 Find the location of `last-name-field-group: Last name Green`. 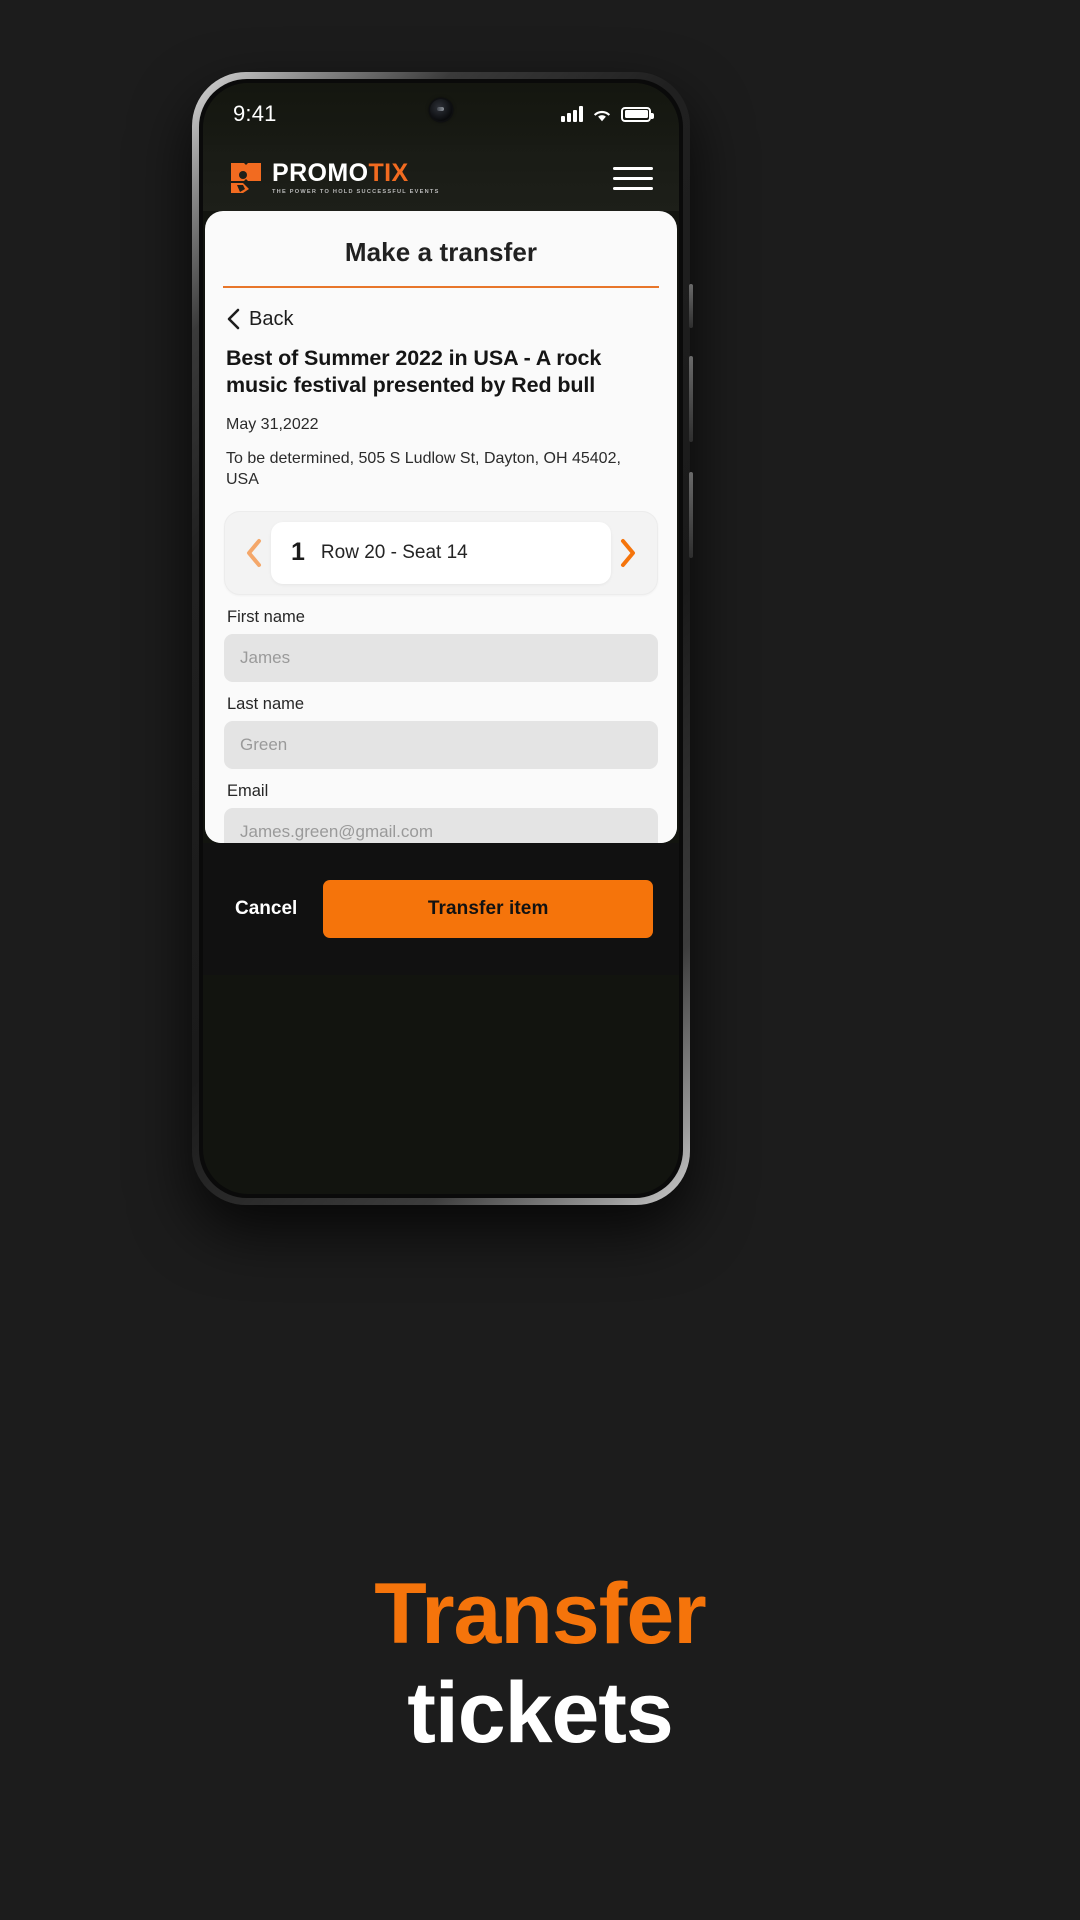

last-name-field-group: Last name Green is located at coordinates (441, 725).